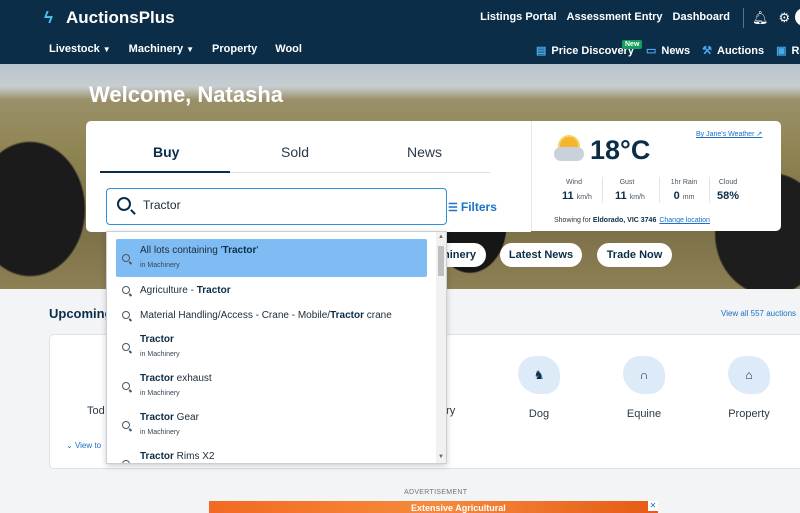 The width and height of the screenshot is (800, 513). I want to click on suggestion-item: Tractor Gear in Machinery, so click(271, 426).